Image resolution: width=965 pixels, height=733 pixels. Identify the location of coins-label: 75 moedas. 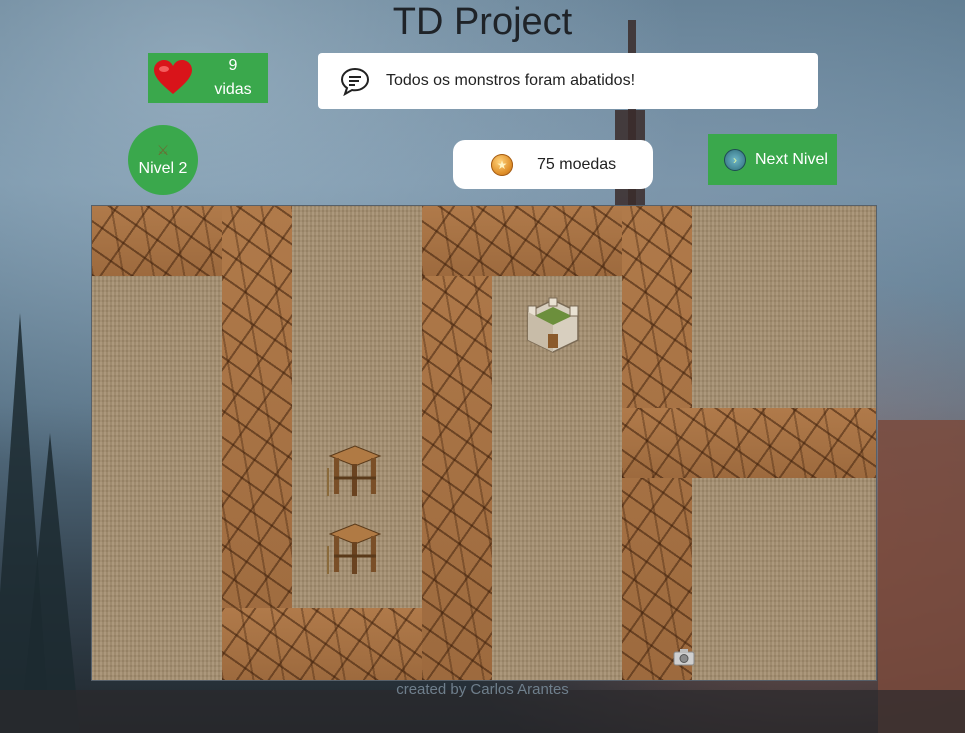
(577, 164).